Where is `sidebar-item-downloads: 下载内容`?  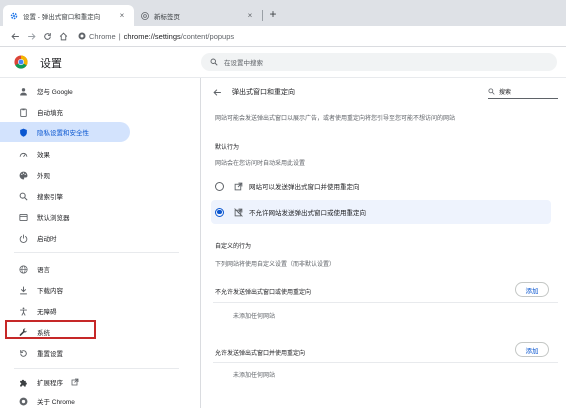 sidebar-item-downloads: 下载内容 is located at coordinates (65, 290).